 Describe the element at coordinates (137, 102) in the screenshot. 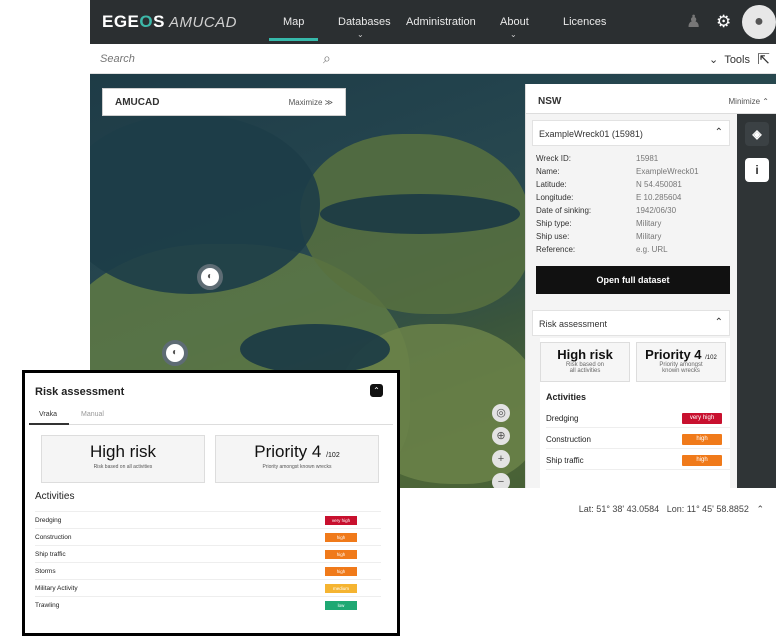

I see `amucad-panel-title: AMUCAD` at that location.